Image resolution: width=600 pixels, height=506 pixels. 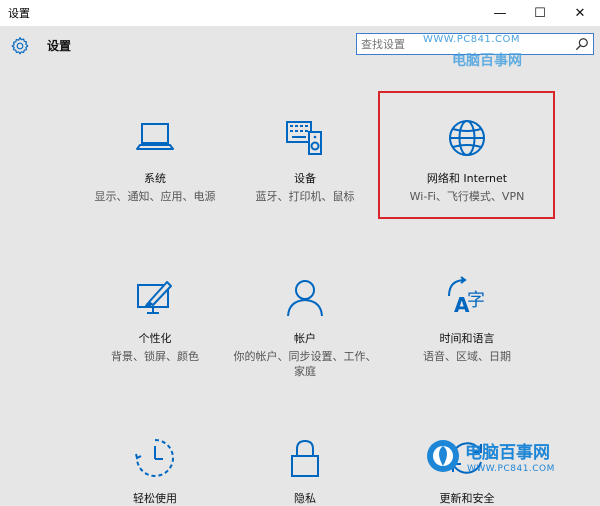 I want to click on svg-text: 字, so click(x=476, y=300).